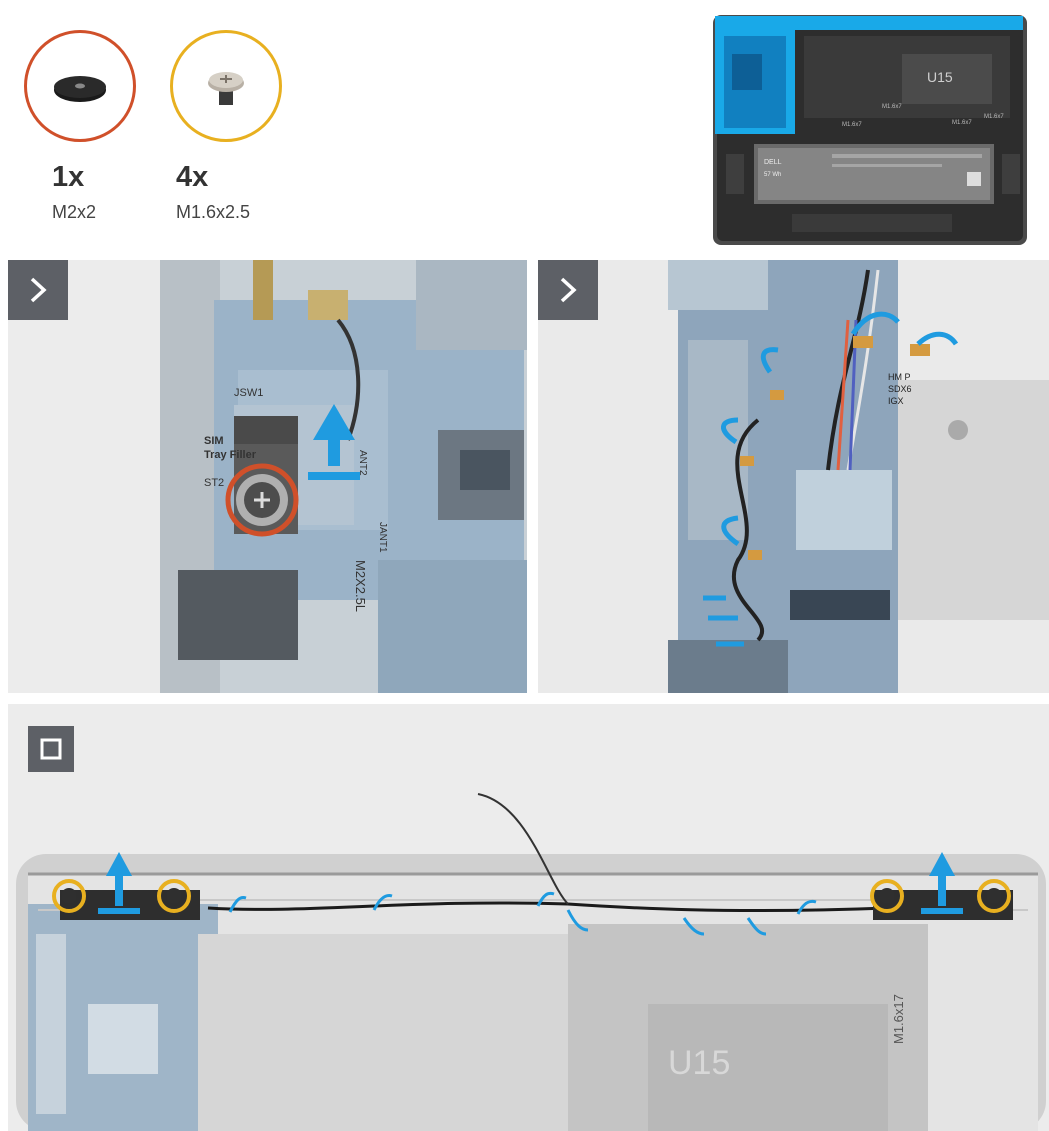 This screenshot has width=1049, height=1131. What do you see at coordinates (360, 586) in the screenshot?
I see `svg-text: M2X2.5L` at bounding box center [360, 586].